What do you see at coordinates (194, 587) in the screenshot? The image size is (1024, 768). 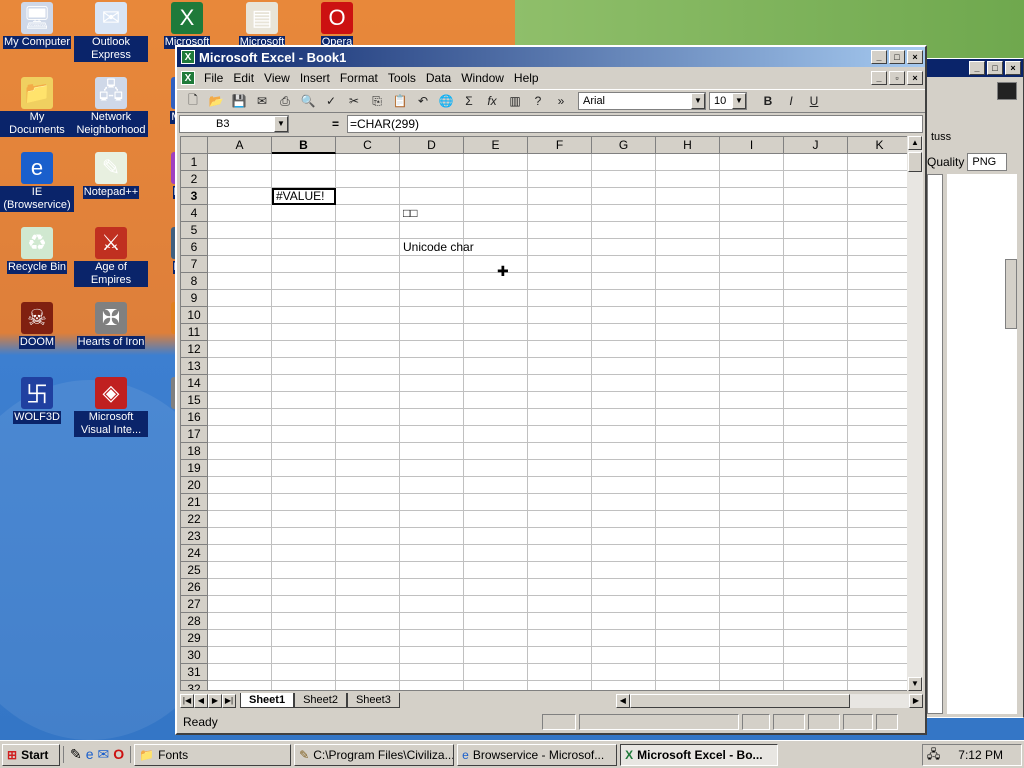 I see `row-header: 26` at bounding box center [194, 587].